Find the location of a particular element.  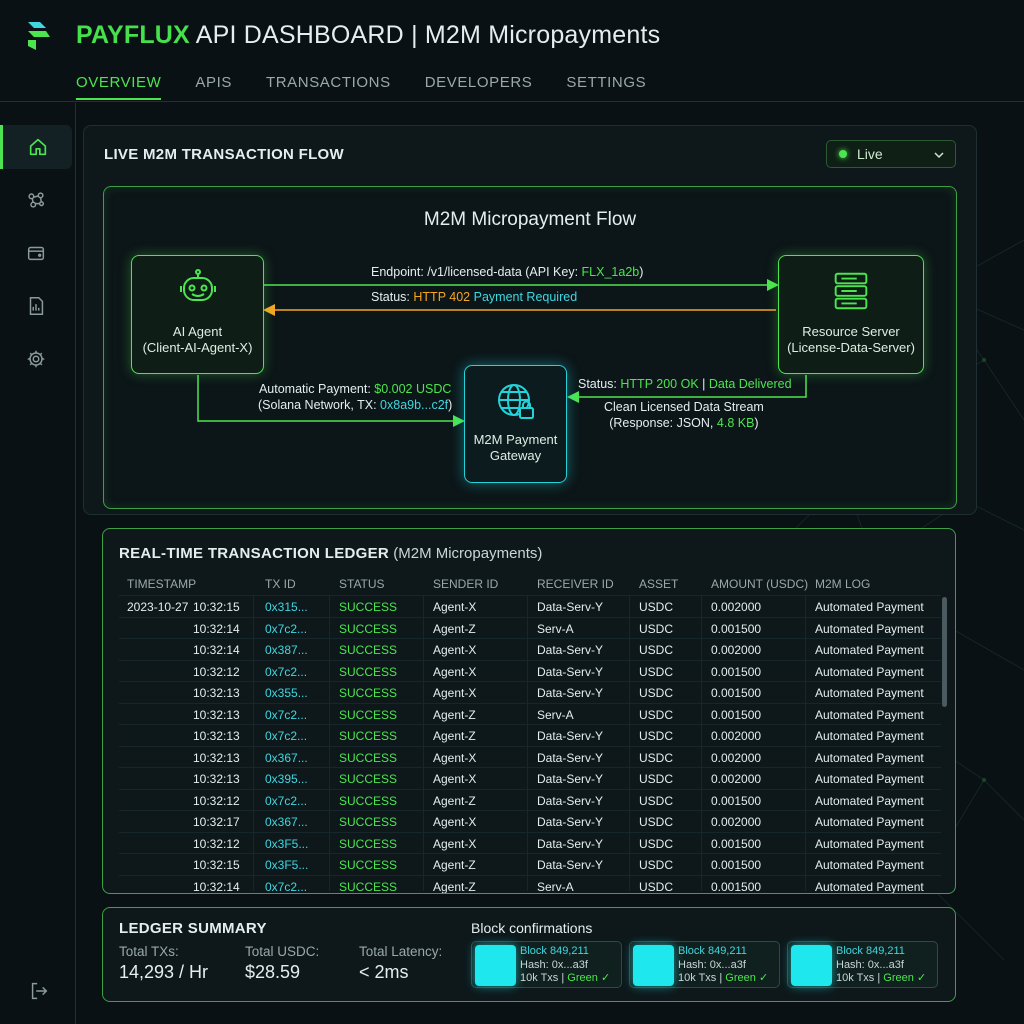

col-asset: ASSET is located at coordinates (658, 584).